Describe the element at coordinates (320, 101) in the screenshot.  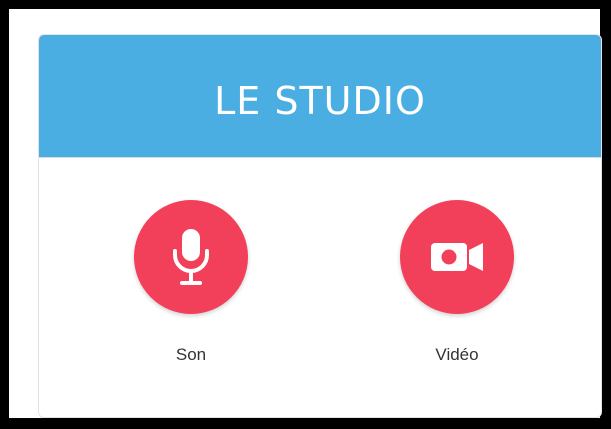
I see `studio-title: LE STUDIO` at that location.